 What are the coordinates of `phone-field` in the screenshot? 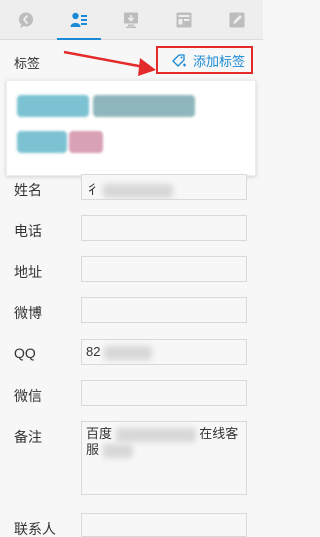 It's located at (164, 228).